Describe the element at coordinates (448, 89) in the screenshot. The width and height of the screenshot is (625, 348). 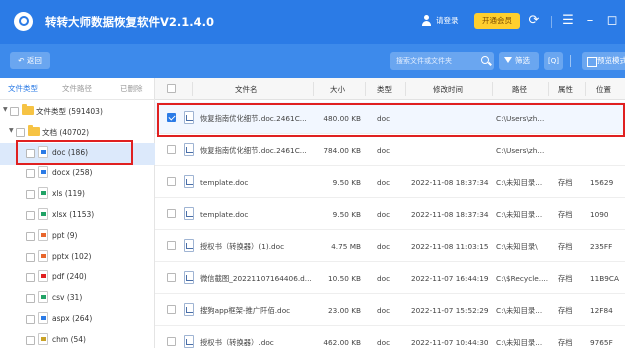
I see `col-modified: 修改时间` at that location.